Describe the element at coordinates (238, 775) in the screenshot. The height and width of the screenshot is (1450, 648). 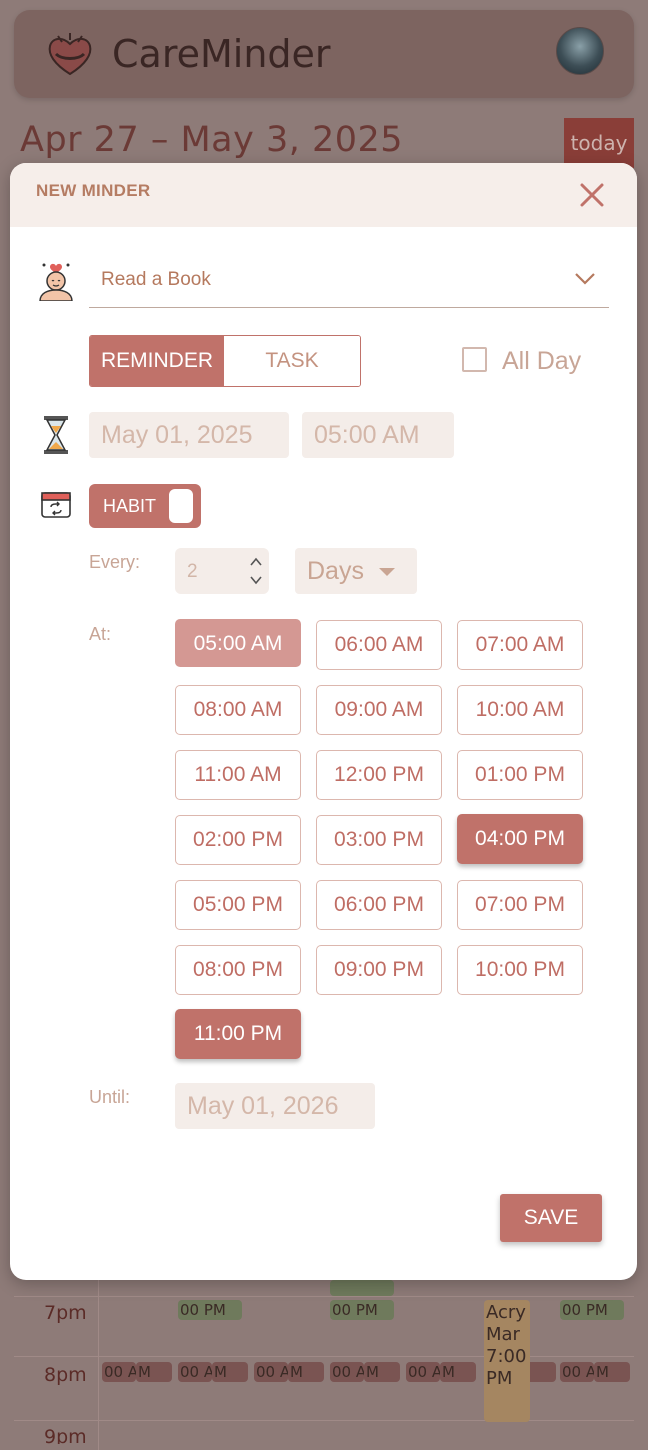
I see `time-option: 11:00 AM` at that location.